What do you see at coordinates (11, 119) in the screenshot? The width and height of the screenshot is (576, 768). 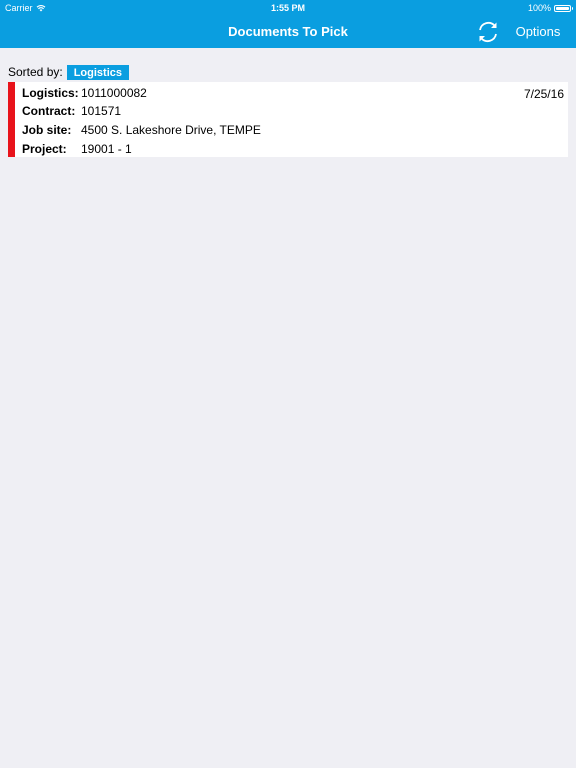 I see `status-stripe` at bounding box center [11, 119].